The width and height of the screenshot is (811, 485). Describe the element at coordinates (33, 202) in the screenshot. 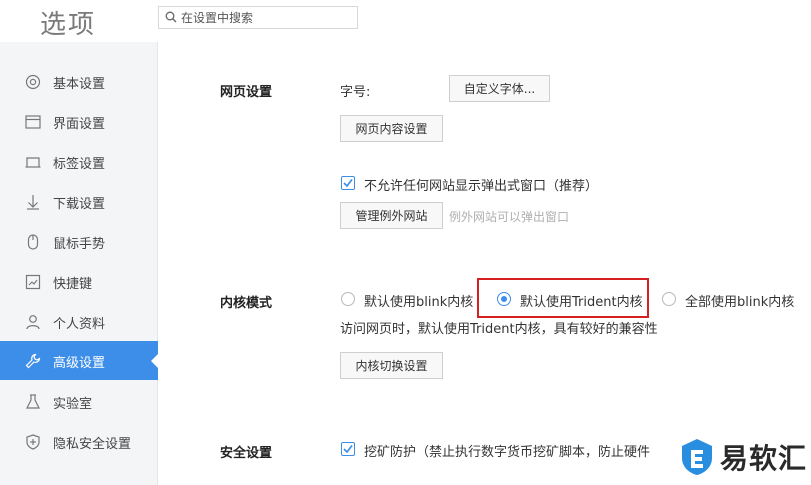

I see `download-icon` at that location.